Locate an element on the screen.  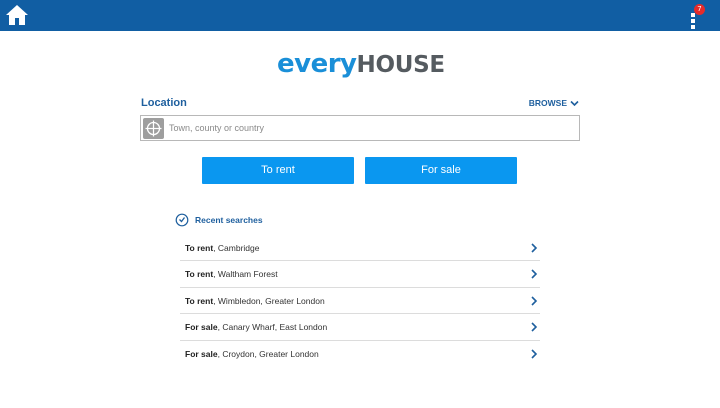
recent-search-text: For sale, Canary Wharf, East London is located at coordinates (256, 327).